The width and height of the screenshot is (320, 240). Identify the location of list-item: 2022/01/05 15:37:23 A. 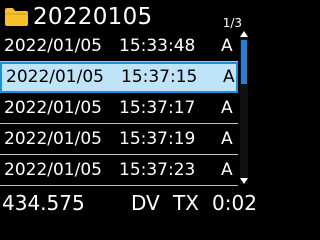
(119, 170).